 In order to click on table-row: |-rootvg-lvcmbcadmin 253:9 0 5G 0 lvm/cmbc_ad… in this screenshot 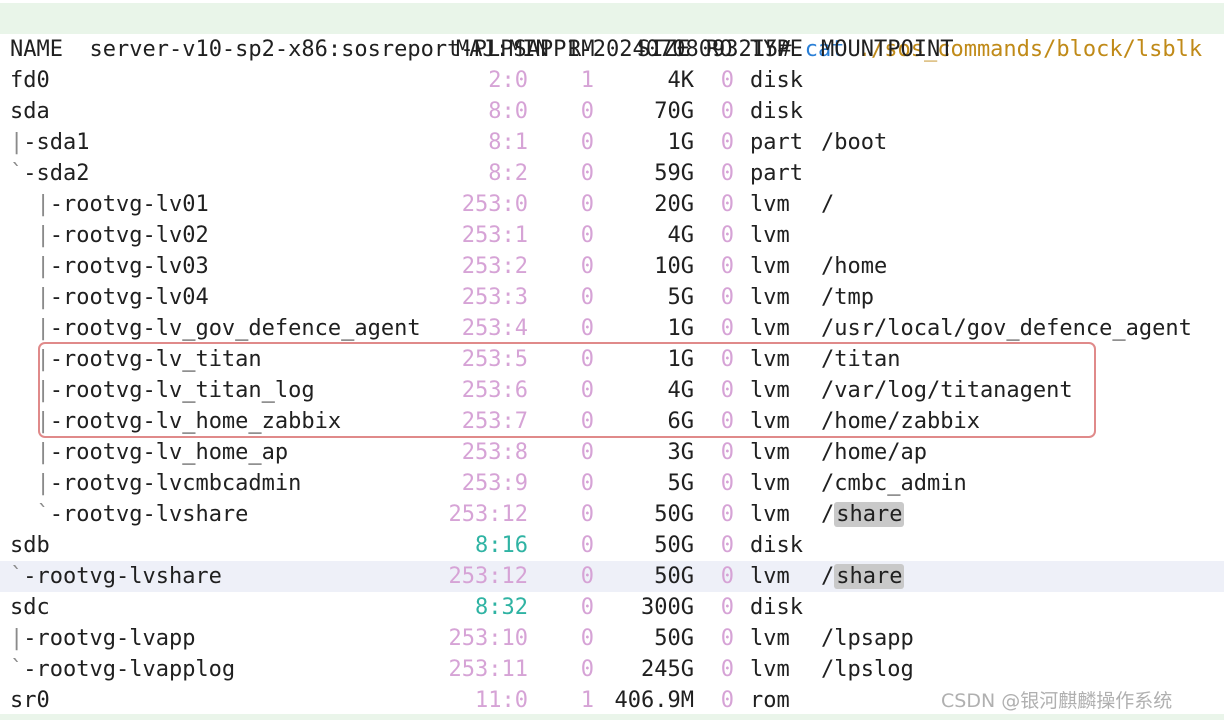, I will do `click(612, 483)`.